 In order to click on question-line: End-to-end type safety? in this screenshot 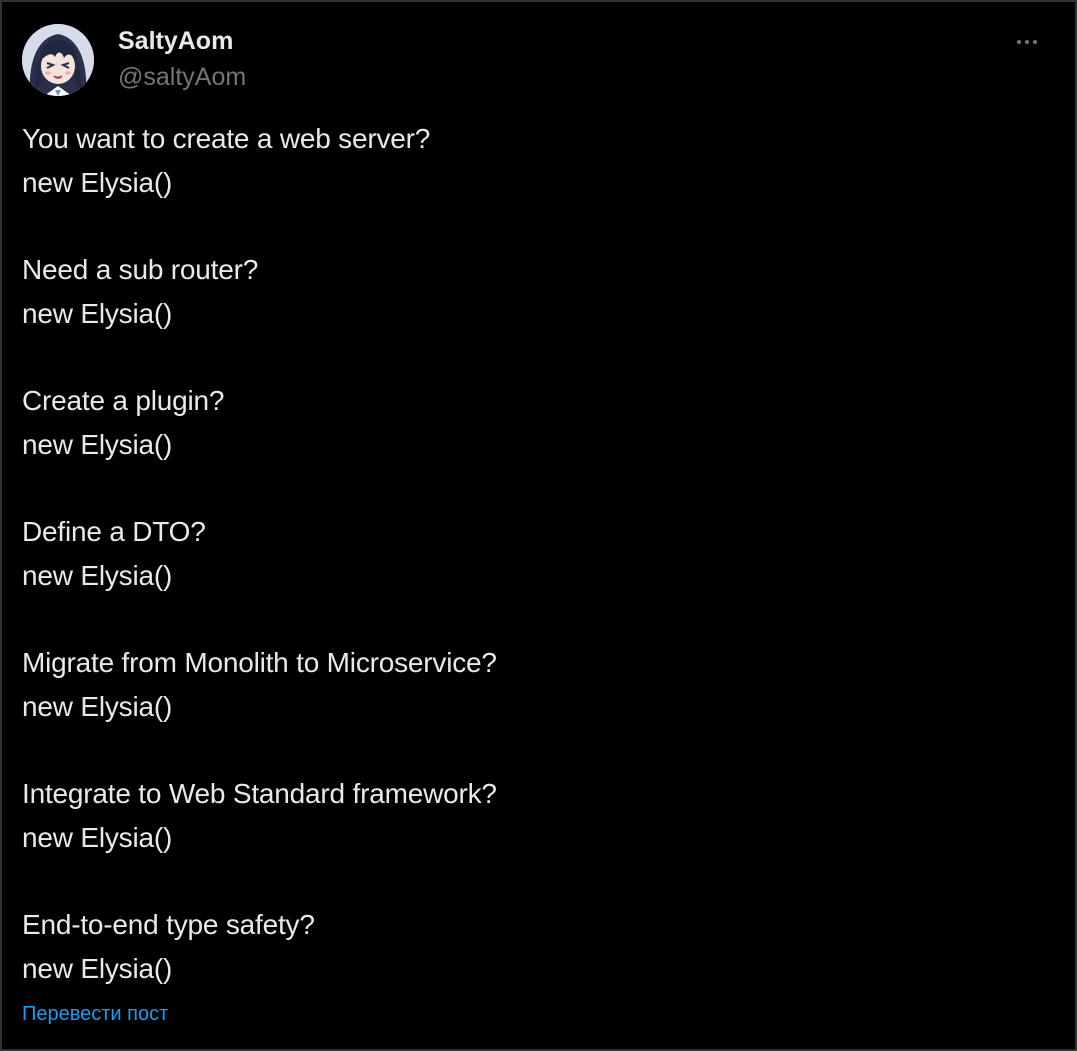, I will do `click(168, 924)`.